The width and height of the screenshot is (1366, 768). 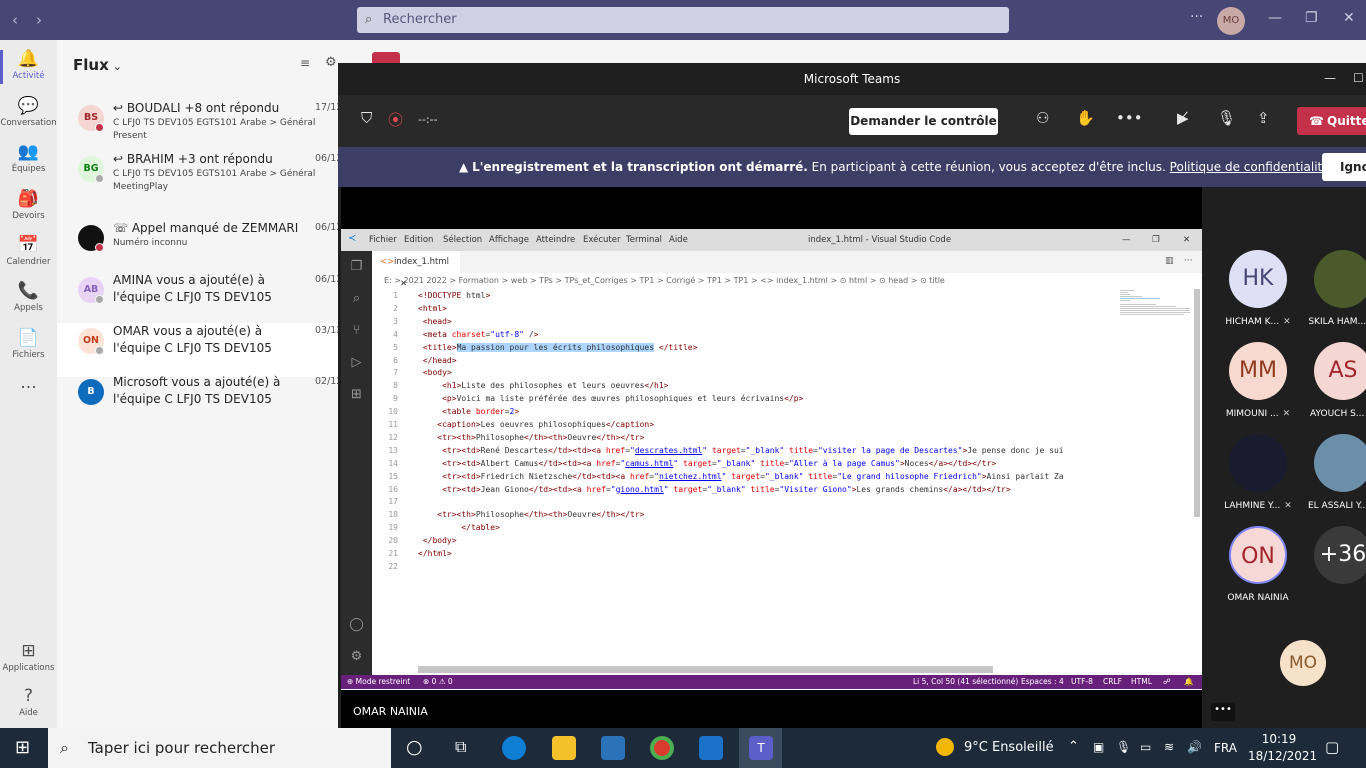 I want to click on rail-item-2: 👥 Équipes, so click(x=28, y=157).